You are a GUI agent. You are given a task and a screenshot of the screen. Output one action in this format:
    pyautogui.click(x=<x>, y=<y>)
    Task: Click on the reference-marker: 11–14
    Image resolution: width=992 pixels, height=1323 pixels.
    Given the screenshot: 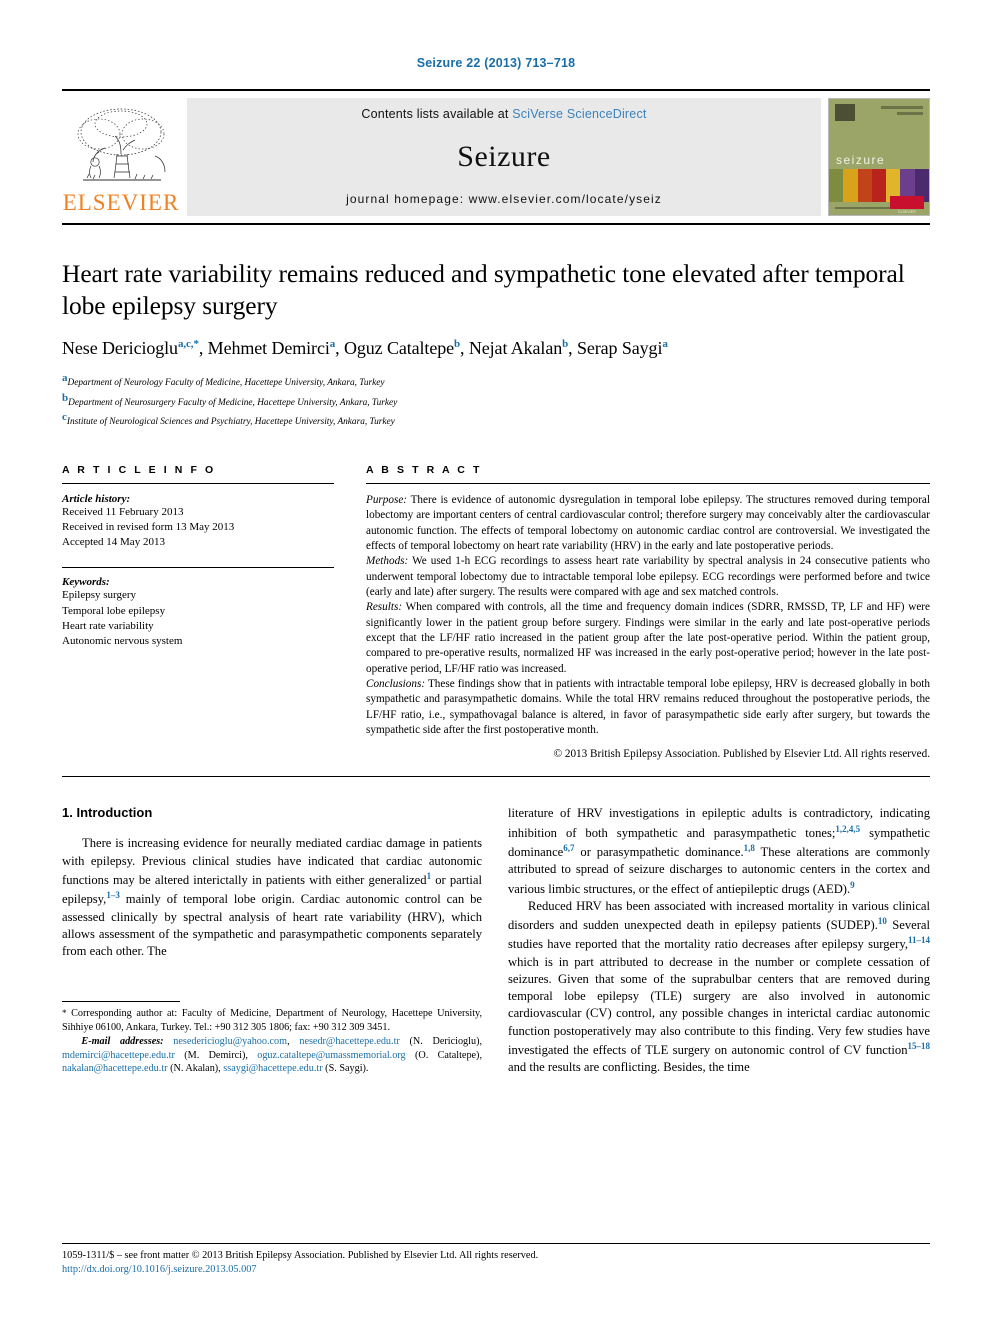 What is the action you would take?
    pyautogui.click(x=919, y=940)
    